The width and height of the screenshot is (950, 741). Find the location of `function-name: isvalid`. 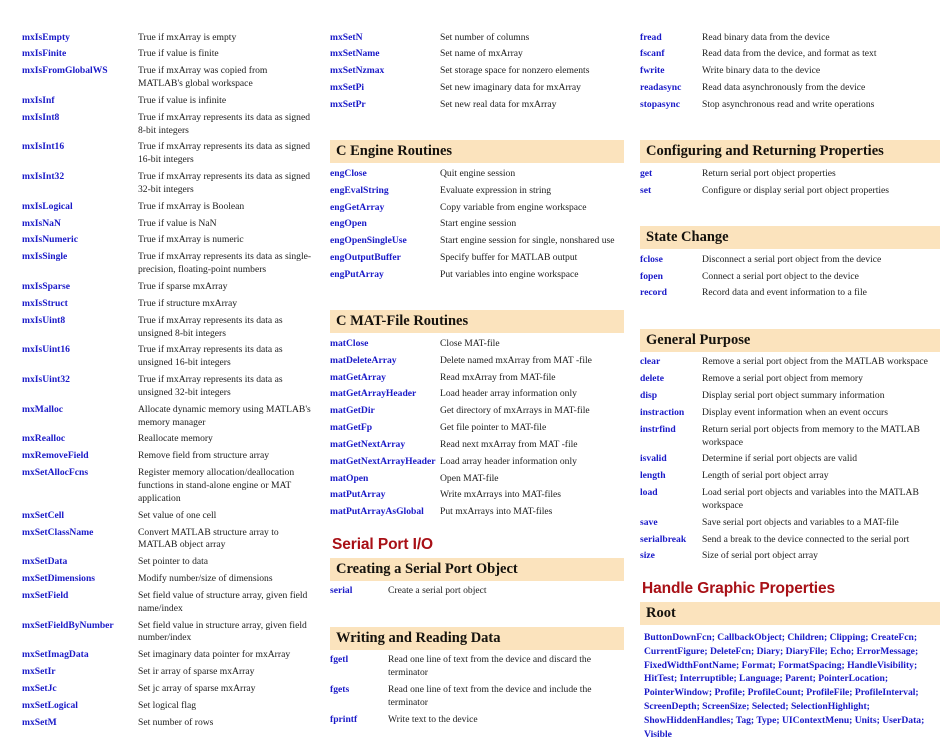

function-name: isvalid is located at coordinates (671, 460).